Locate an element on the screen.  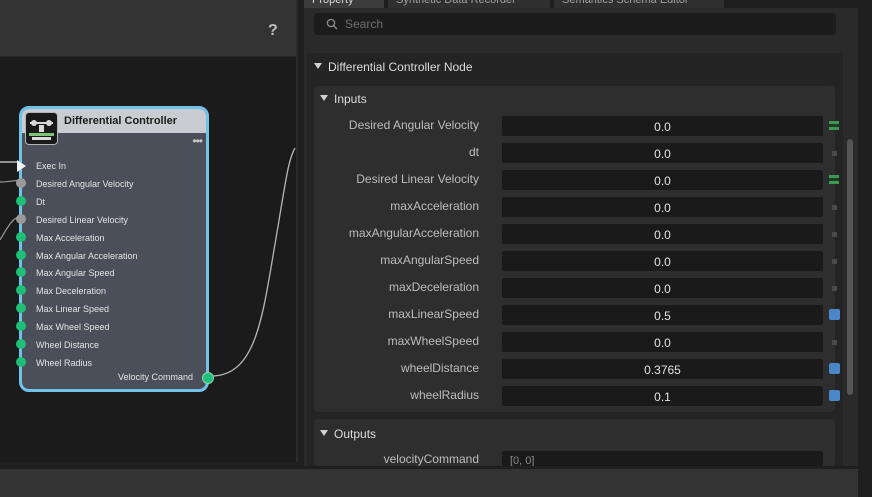
pin-wheel-radius is located at coordinates (21, 361).